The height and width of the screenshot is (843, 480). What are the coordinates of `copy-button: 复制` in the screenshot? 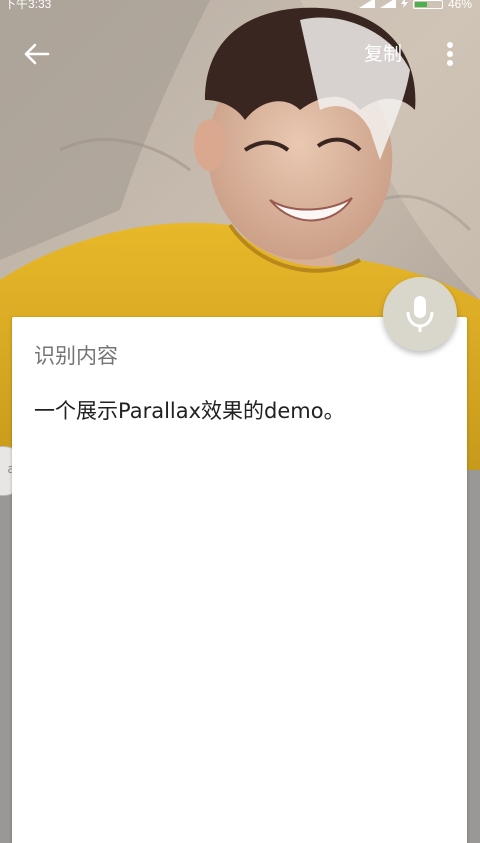 It's located at (383, 54).